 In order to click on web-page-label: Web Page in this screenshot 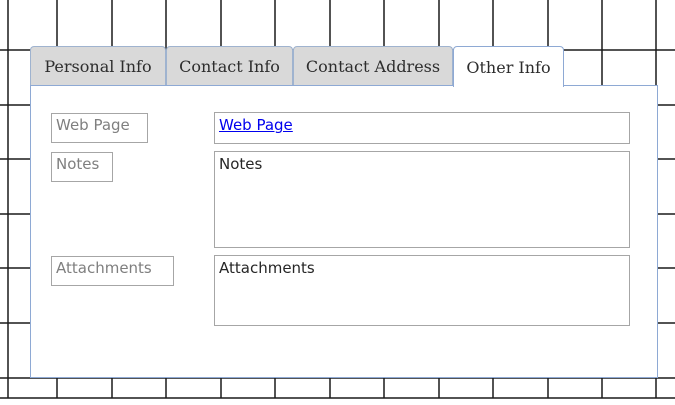, I will do `click(99, 128)`.